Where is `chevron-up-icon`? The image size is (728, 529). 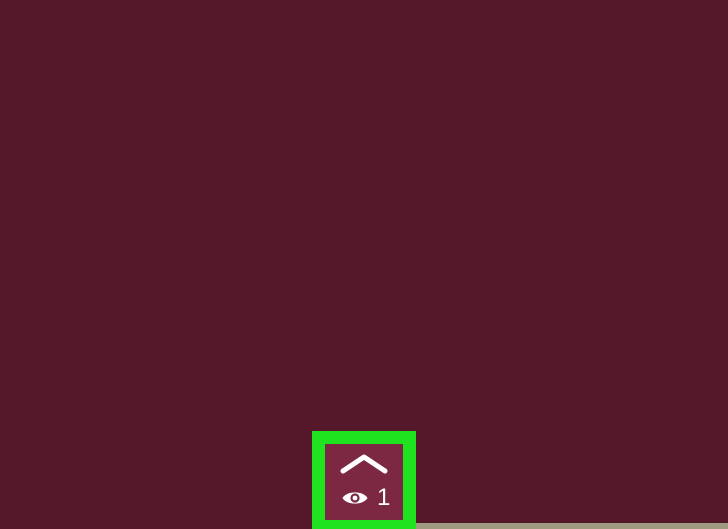
chevron-up-icon is located at coordinates (364, 464).